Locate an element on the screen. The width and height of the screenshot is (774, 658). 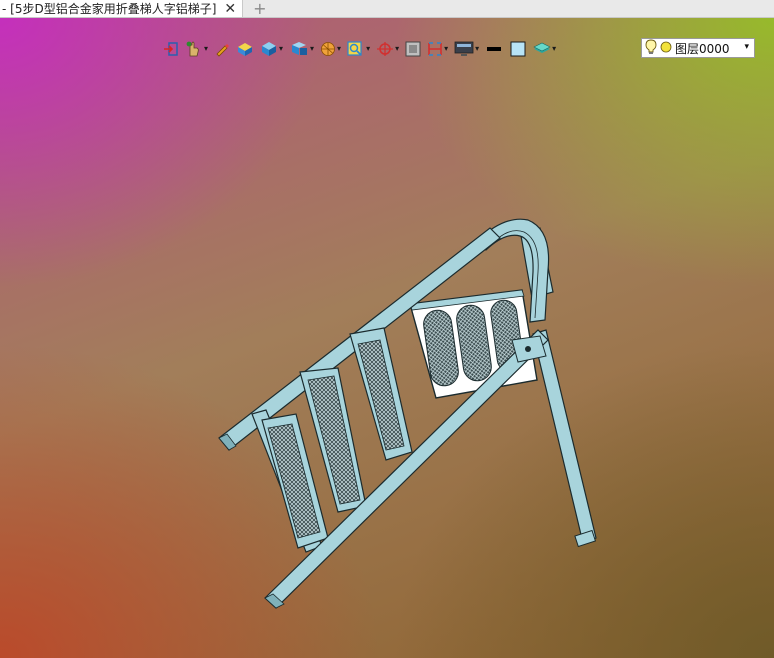
render-style-icon is located at coordinates (328, 49).